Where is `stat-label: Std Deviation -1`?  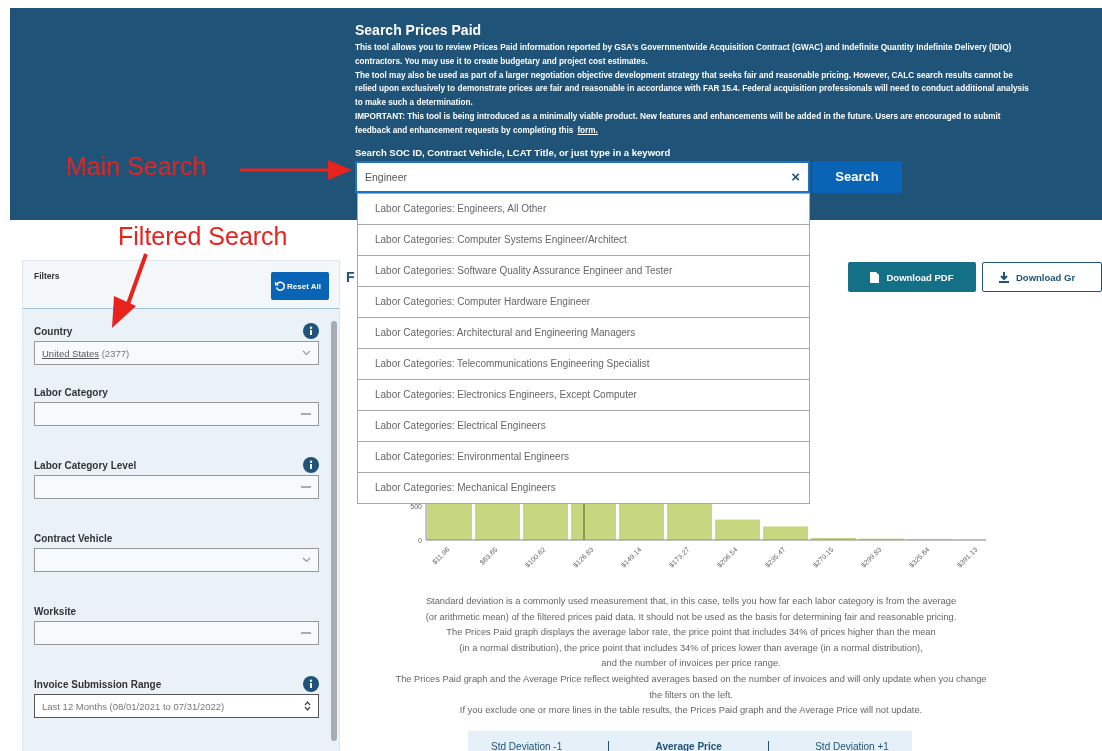
stat-label: Std Deviation -1 is located at coordinates (527, 745).